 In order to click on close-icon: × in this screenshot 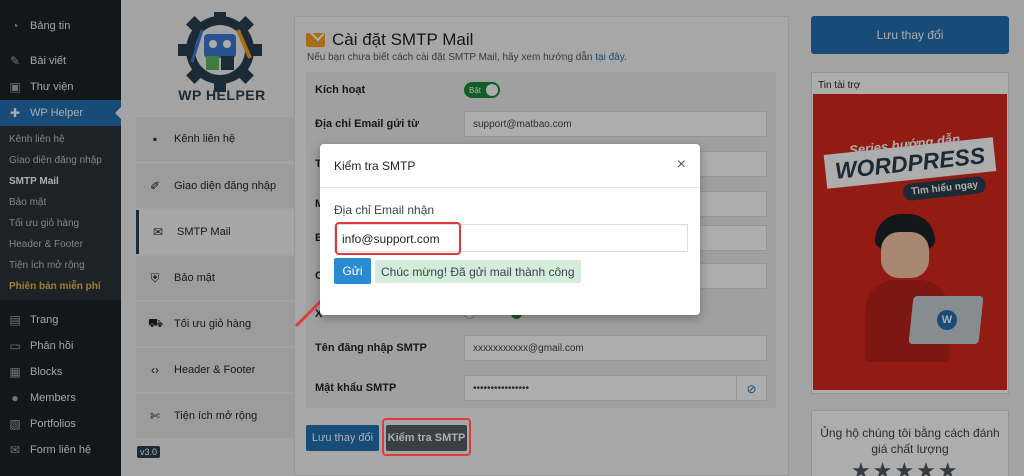, I will do `click(681, 165)`.